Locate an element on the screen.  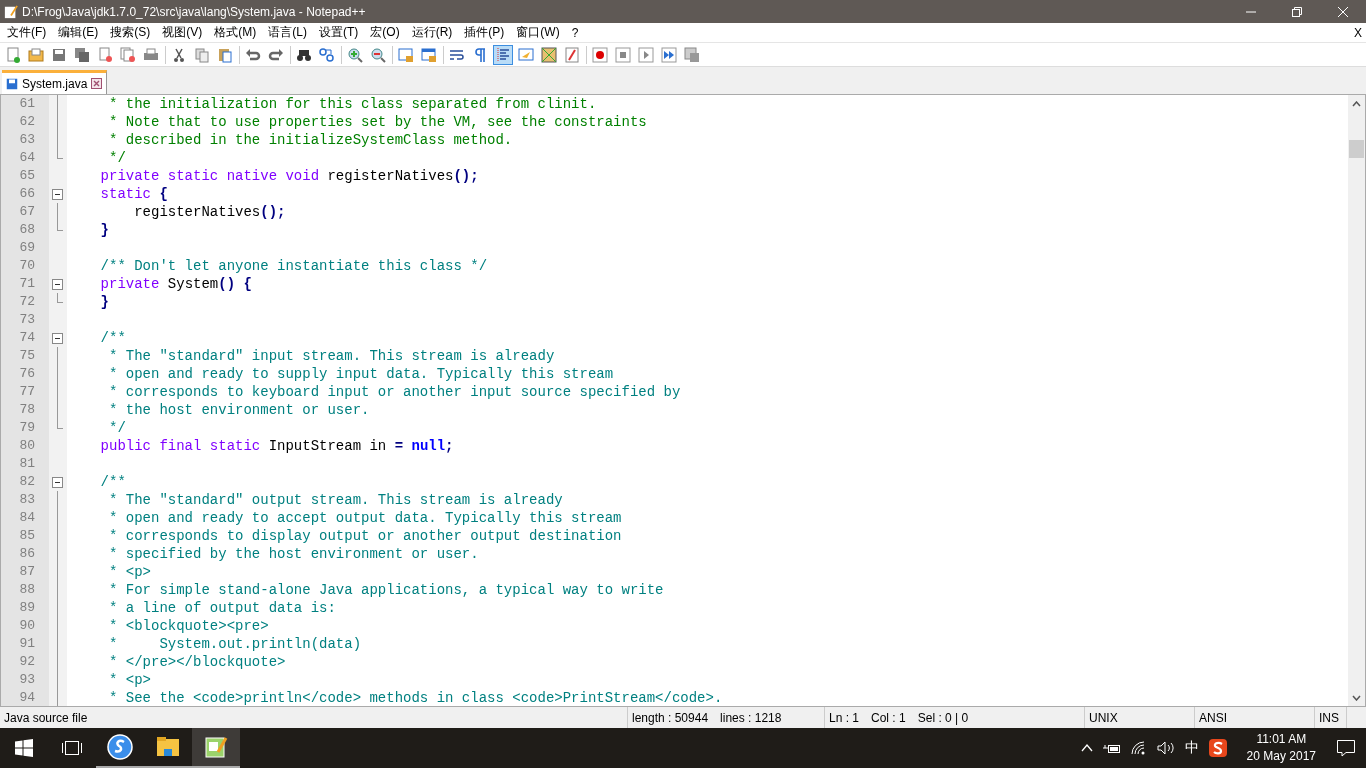
date: 20 May 2017 is located at coordinates (1281, 756).